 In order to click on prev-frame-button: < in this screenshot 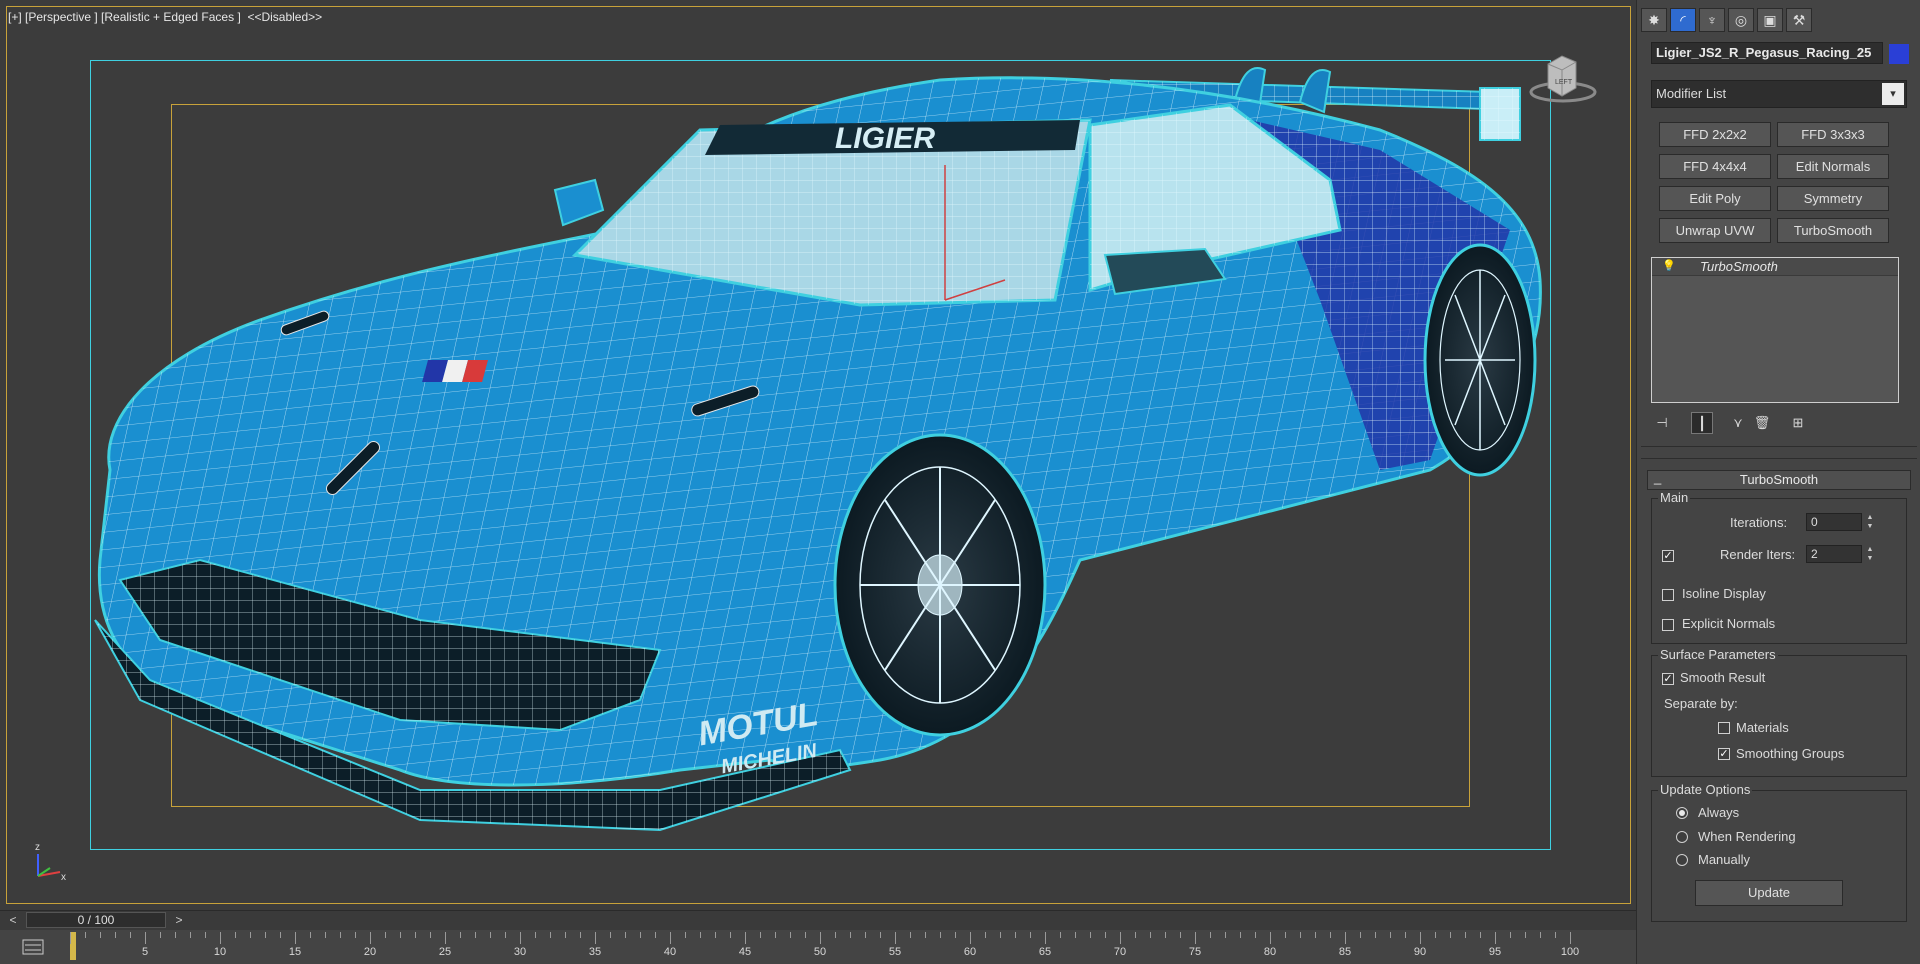, I will do `click(13, 920)`.